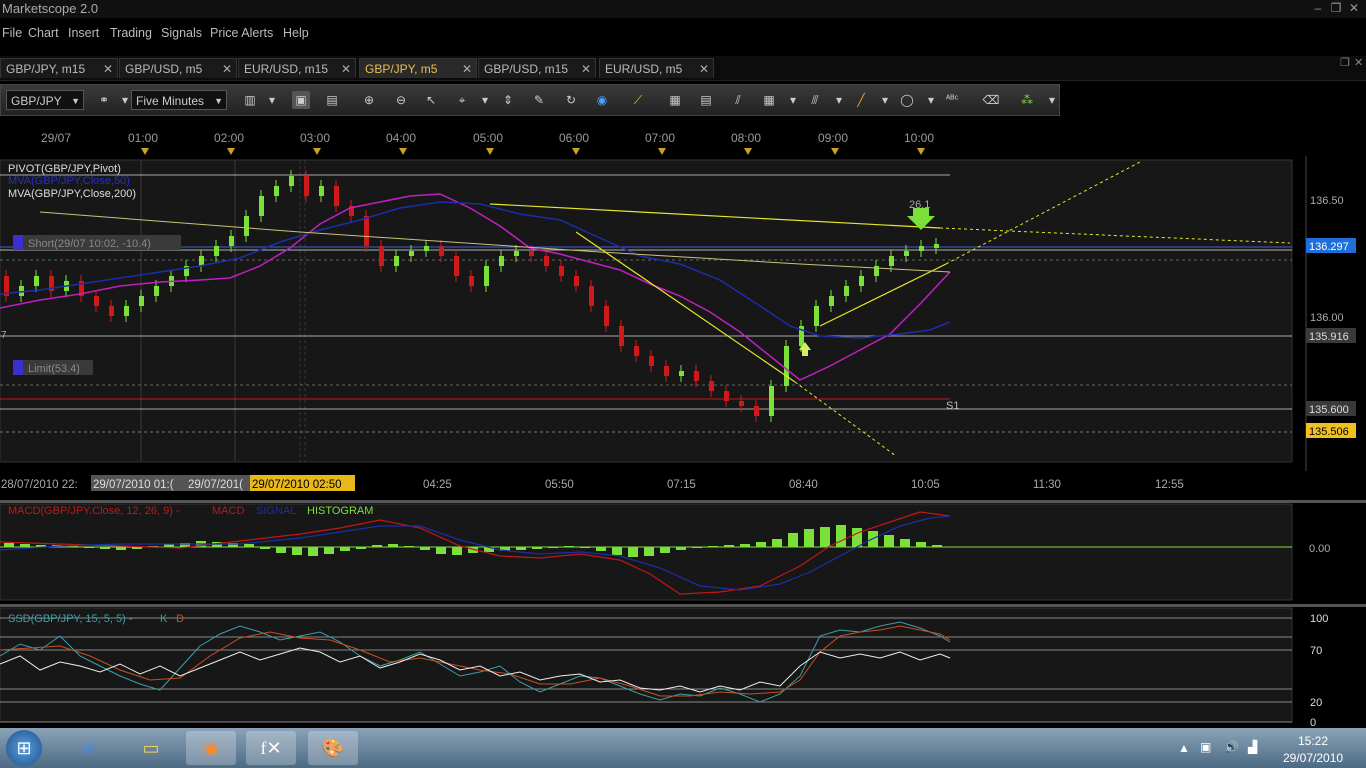 This screenshot has height=768, width=1366. I want to click on timeframe-select: Five Minutes ▼, so click(179, 100).